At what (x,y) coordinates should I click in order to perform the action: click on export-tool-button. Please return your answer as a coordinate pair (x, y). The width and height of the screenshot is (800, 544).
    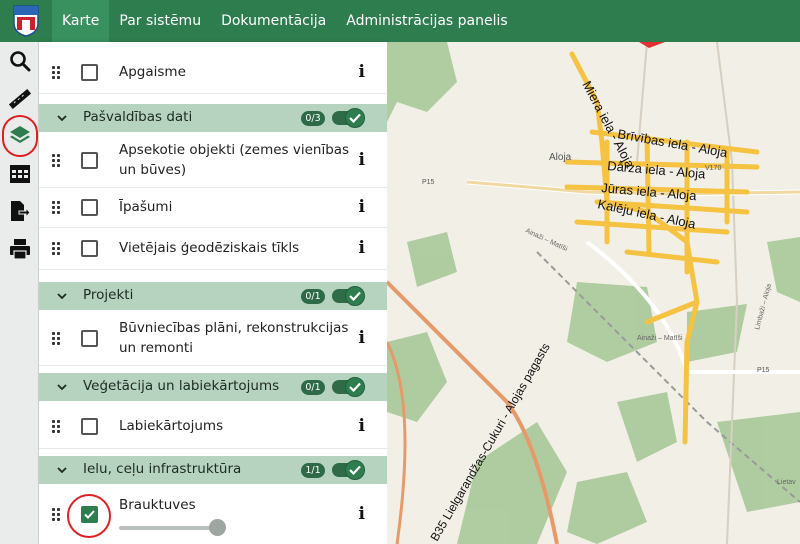
    Looking at the image, I should click on (19, 211).